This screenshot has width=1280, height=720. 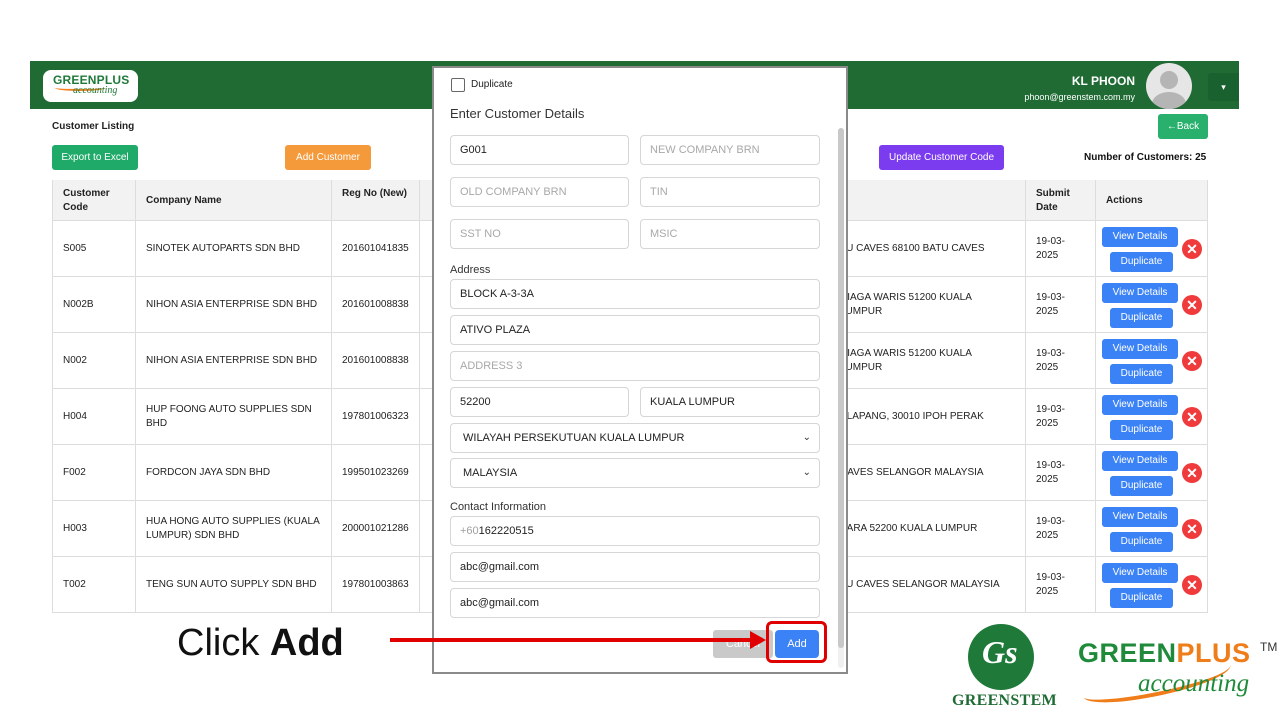 What do you see at coordinates (1183, 126) in the screenshot?
I see `back-button: ←Back` at bounding box center [1183, 126].